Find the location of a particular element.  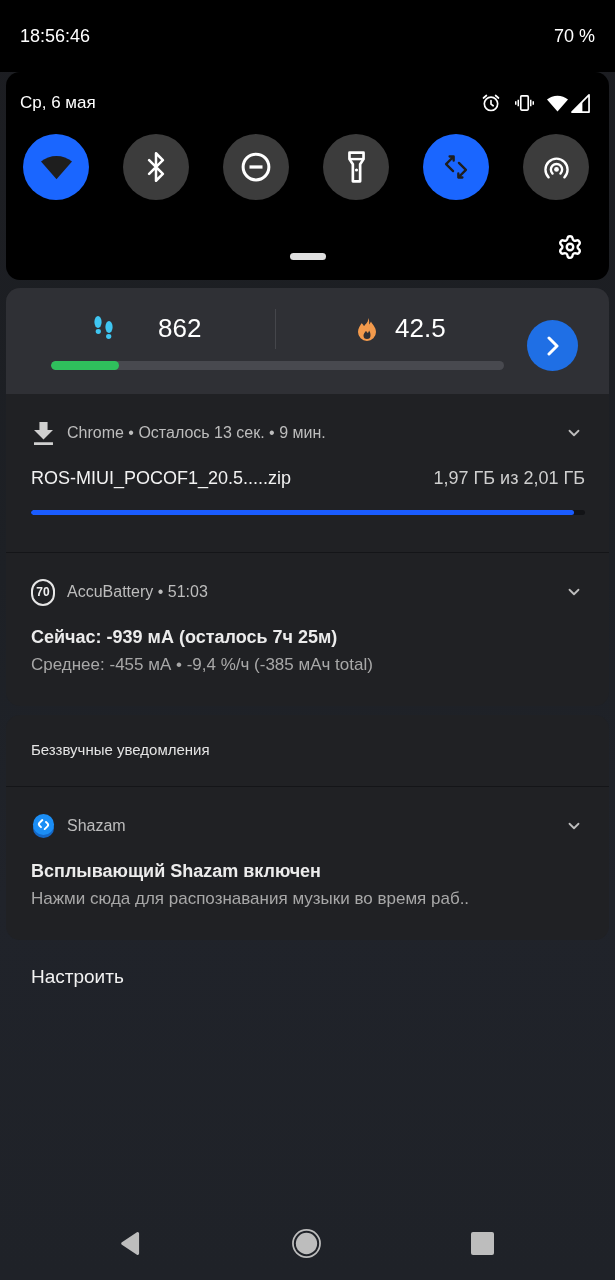

settings-icon is located at coordinates (570, 247).